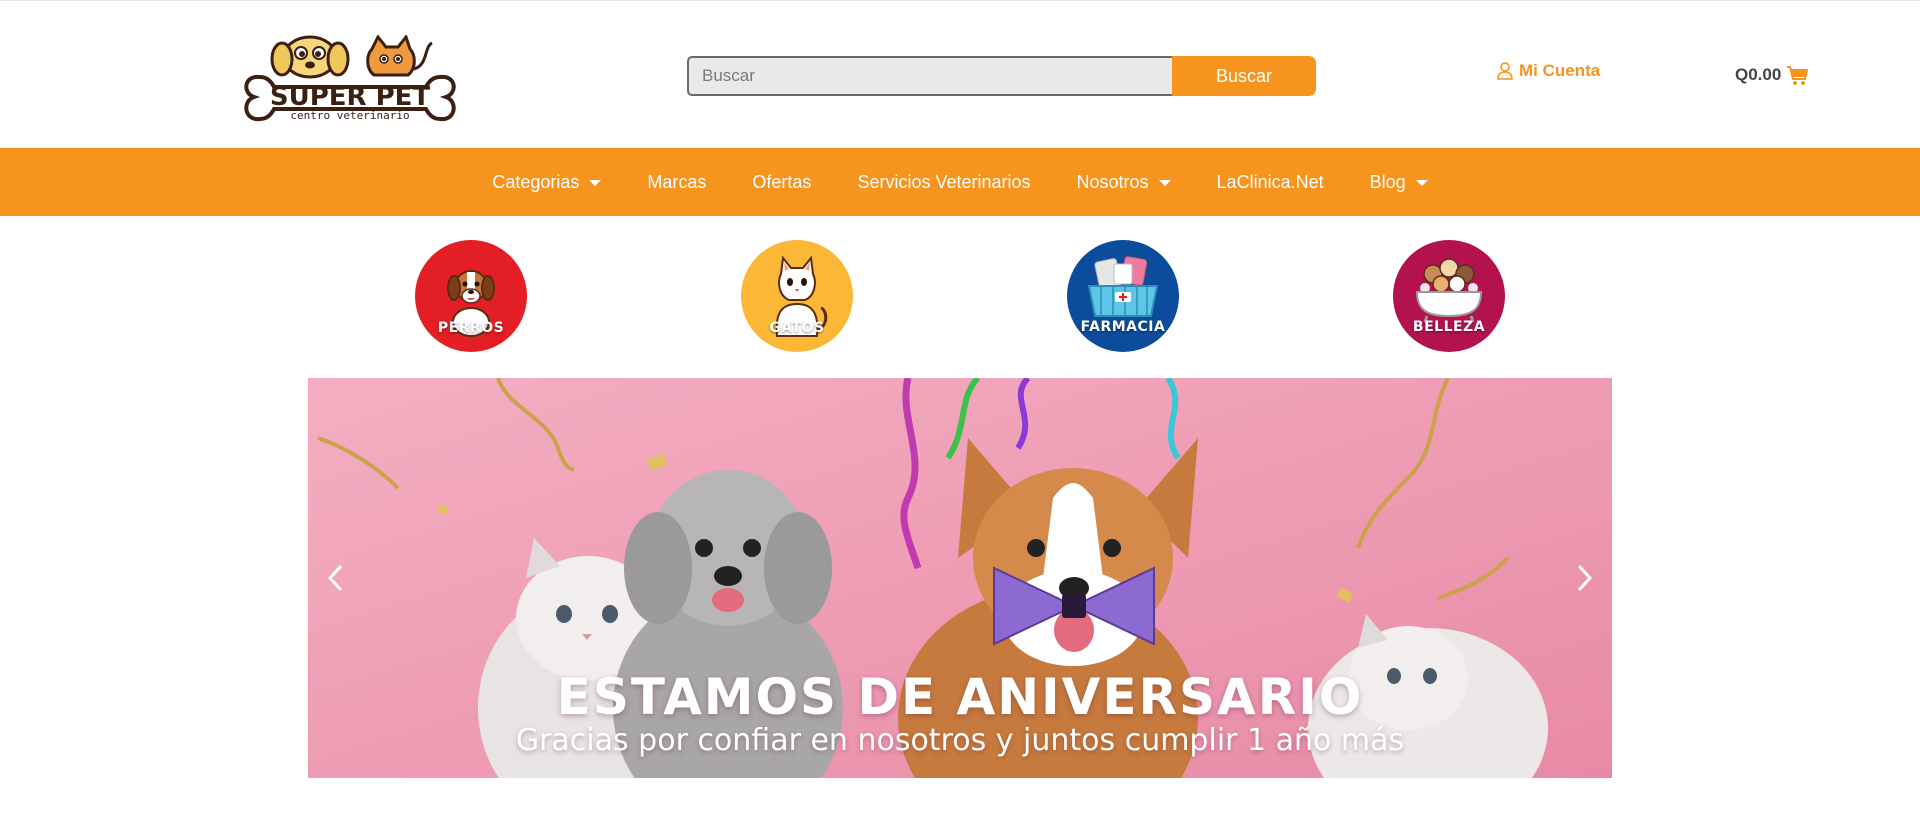 The height and width of the screenshot is (815, 1920). I want to click on bathtub-pets-icon, so click(1449, 290).